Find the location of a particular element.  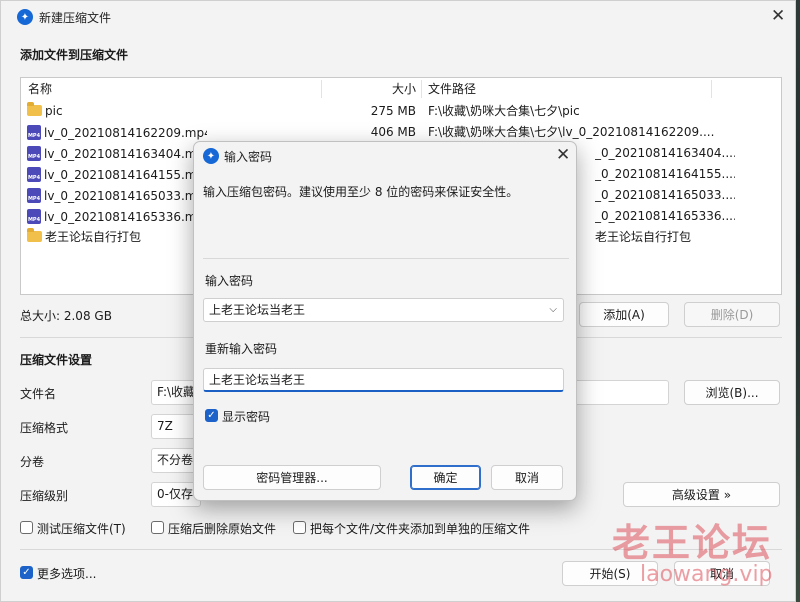

split-label: 分卷 is located at coordinates (32, 462).